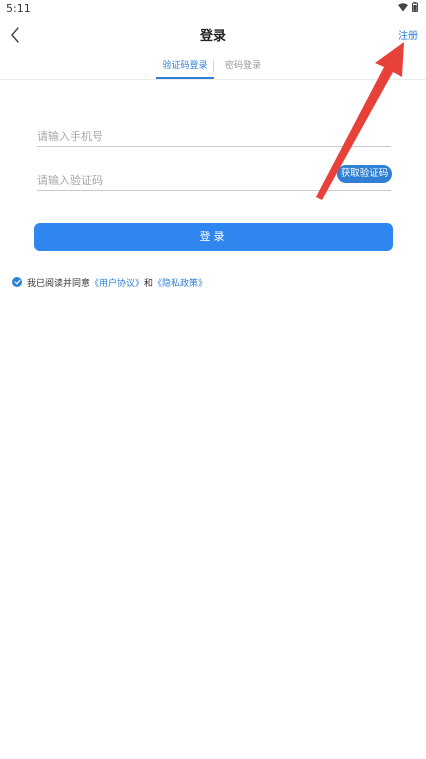  Describe the element at coordinates (185, 180) in the screenshot. I see `verification-code-input` at that location.